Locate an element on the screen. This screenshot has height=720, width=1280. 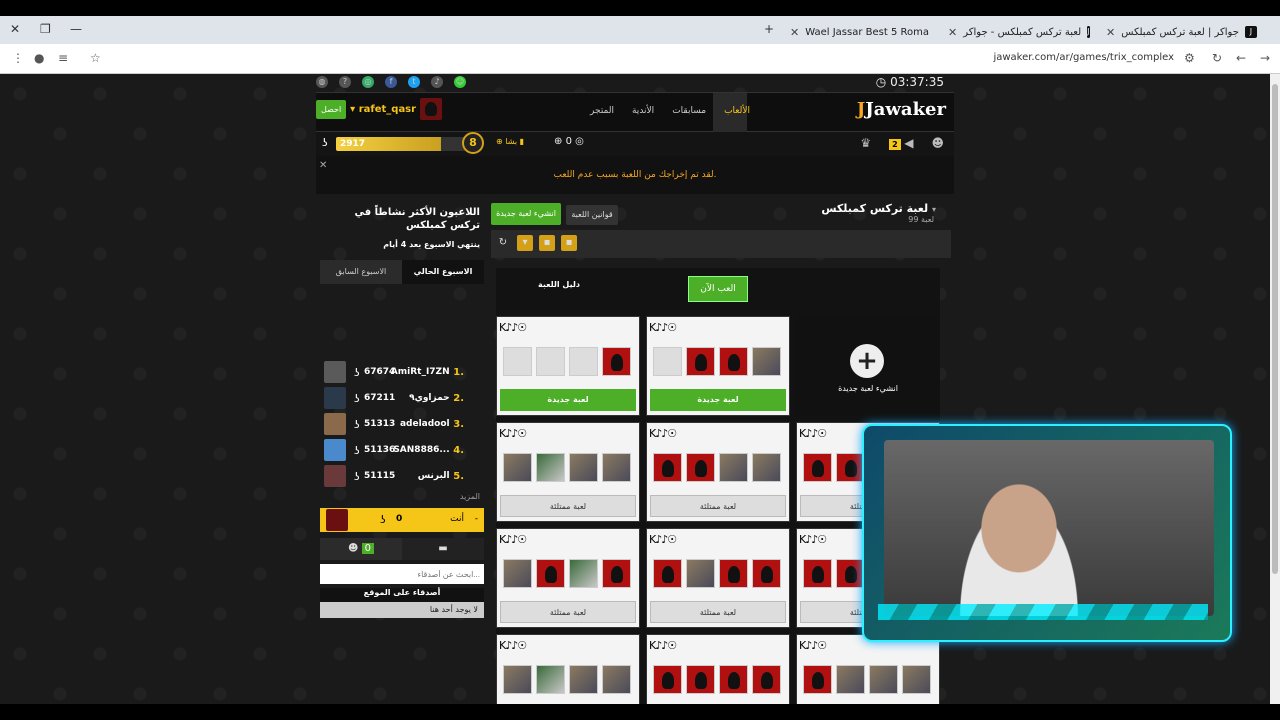
reload-icon: ↻ is located at coordinates (1217, 58).